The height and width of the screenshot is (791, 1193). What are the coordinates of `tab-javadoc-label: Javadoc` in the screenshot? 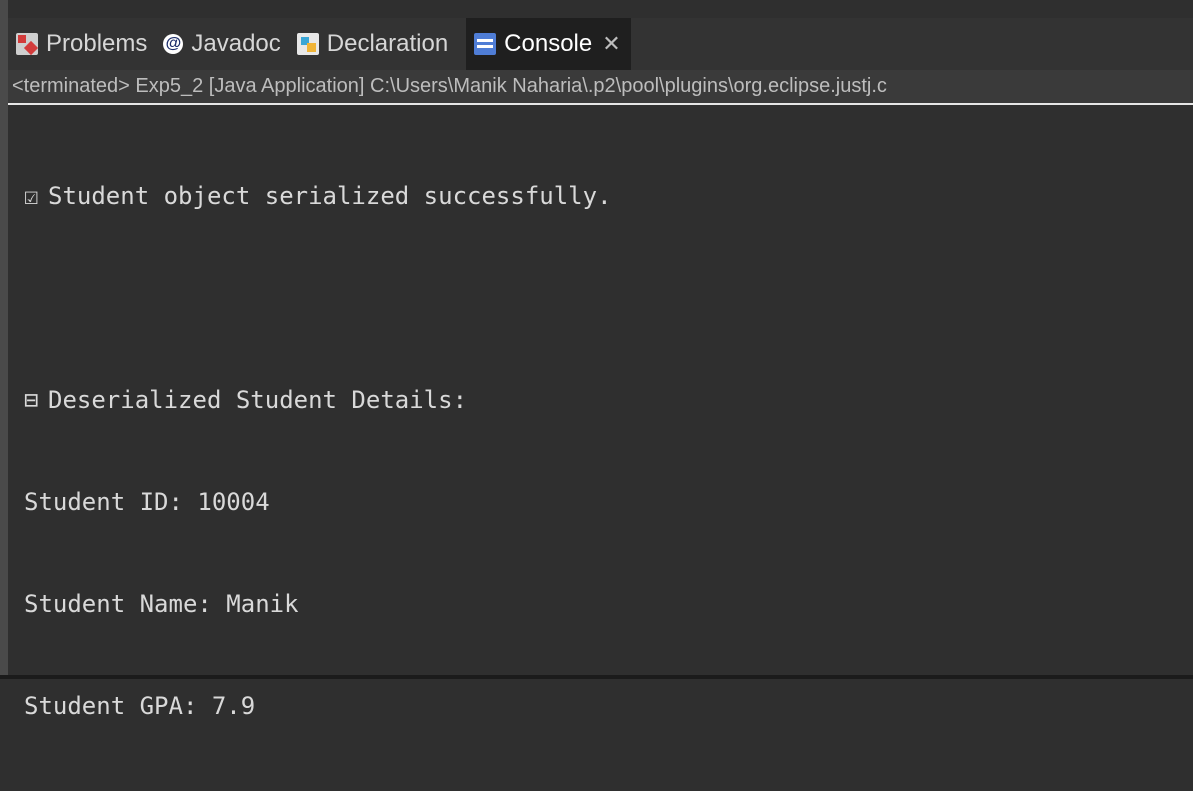 It's located at (236, 43).